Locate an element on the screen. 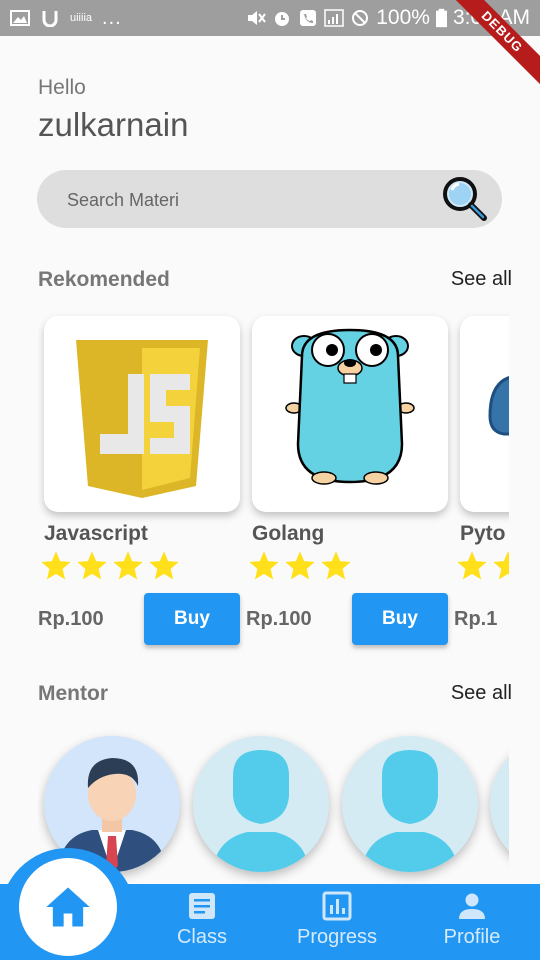 The height and width of the screenshot is (960, 540). python-logo is located at coordinates (498, 406).